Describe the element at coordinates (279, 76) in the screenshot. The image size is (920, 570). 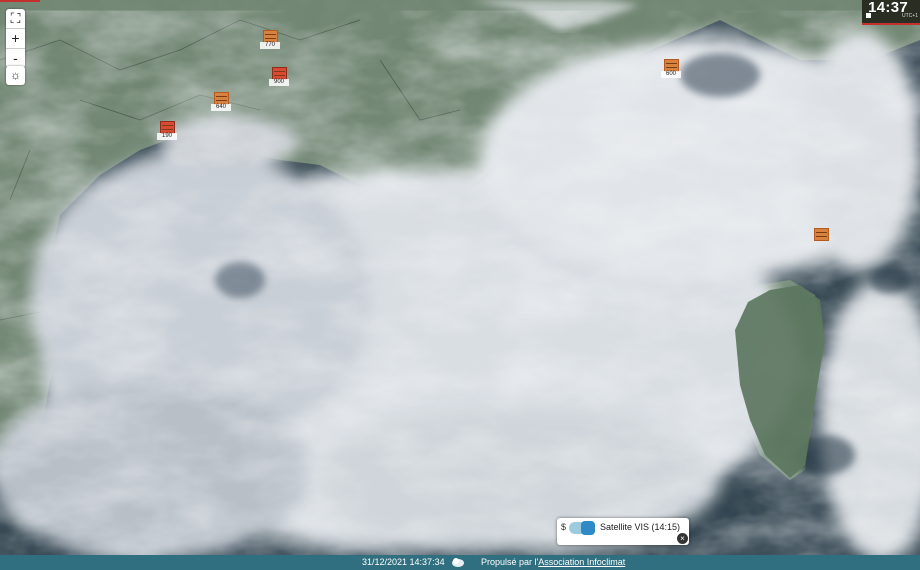
I see `station-marker: 900` at that location.